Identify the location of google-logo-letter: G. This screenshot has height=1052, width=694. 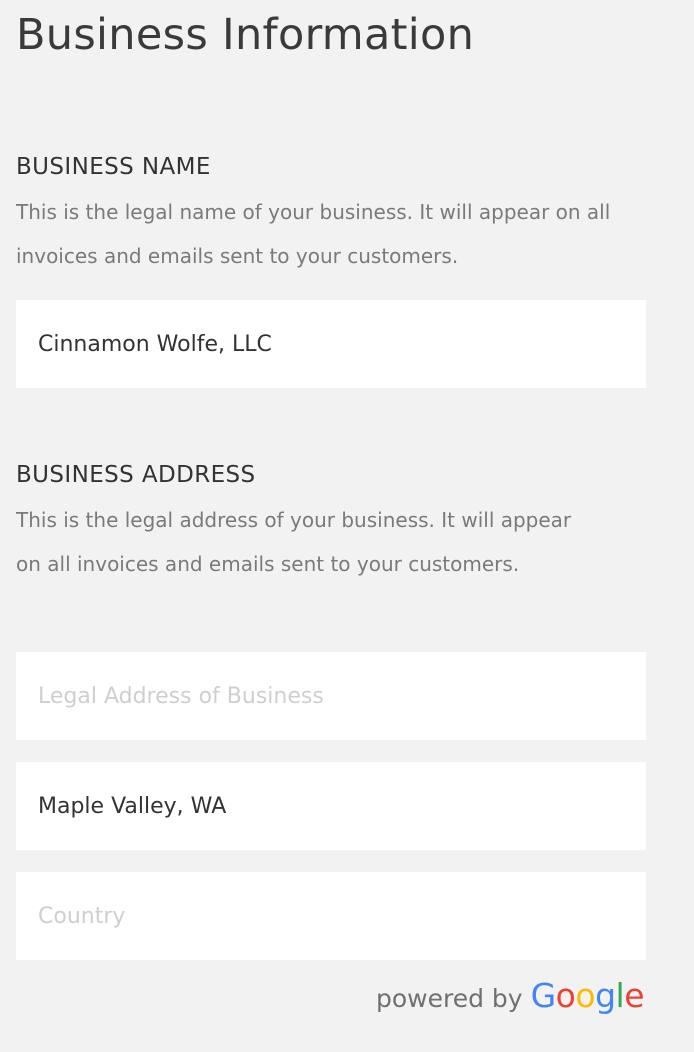
(543, 995).